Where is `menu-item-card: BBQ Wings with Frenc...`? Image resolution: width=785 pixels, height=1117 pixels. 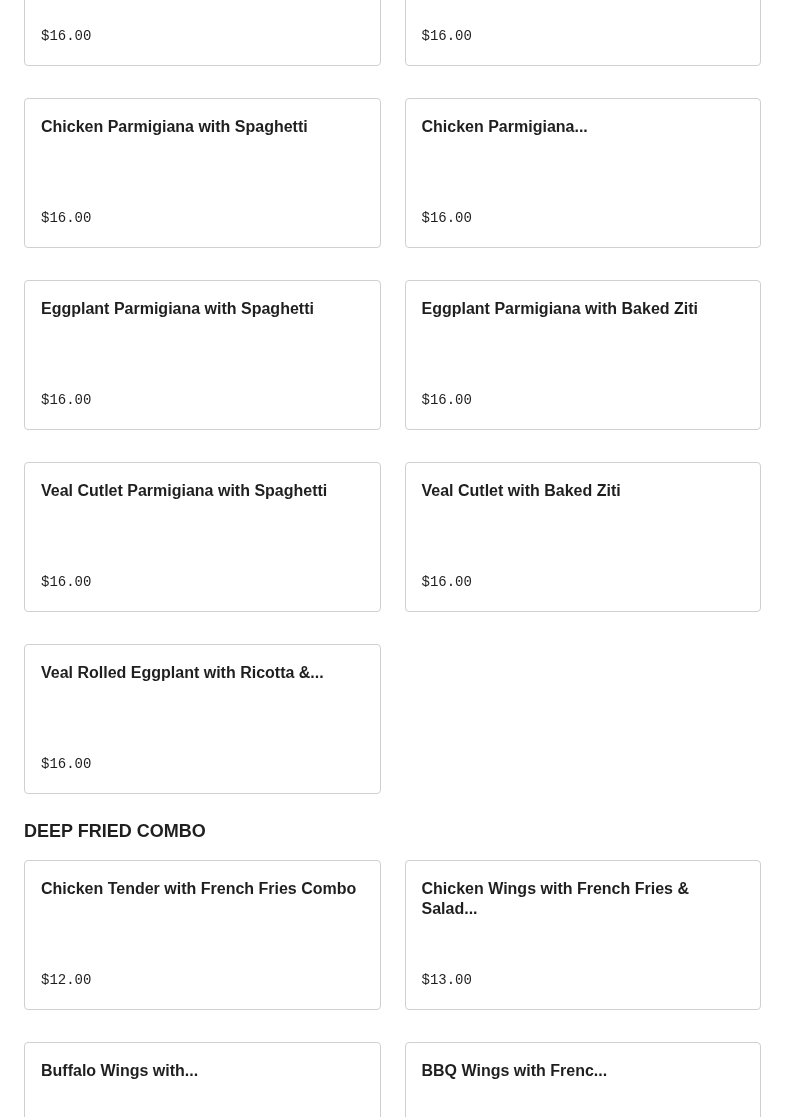 menu-item-card: BBQ Wings with Frenc... is located at coordinates (582, 1079).